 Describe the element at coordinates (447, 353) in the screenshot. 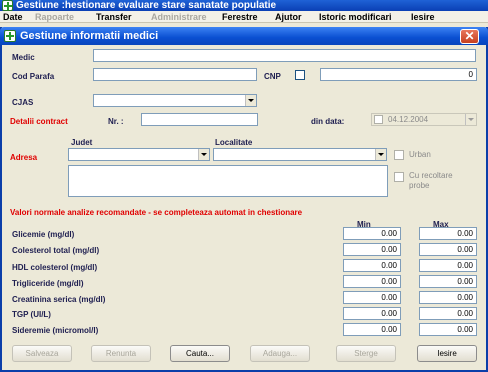

I see `iesire-button: Iesire` at that location.